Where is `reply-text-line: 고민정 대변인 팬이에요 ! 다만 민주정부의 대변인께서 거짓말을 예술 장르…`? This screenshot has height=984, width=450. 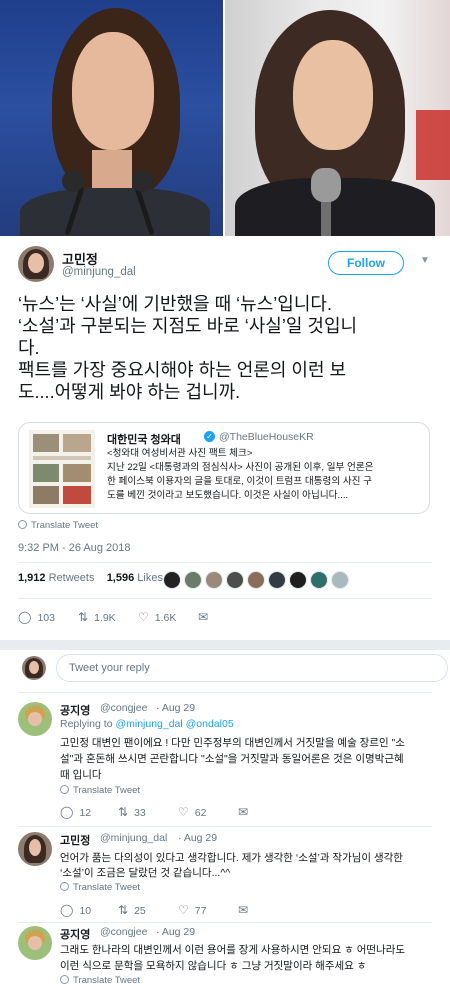 reply-text-line: 고민정 대변인 팬이에요 ! 다만 민주정부의 대변인께서 거짓말을 예술 장르… is located at coordinates (232, 743).